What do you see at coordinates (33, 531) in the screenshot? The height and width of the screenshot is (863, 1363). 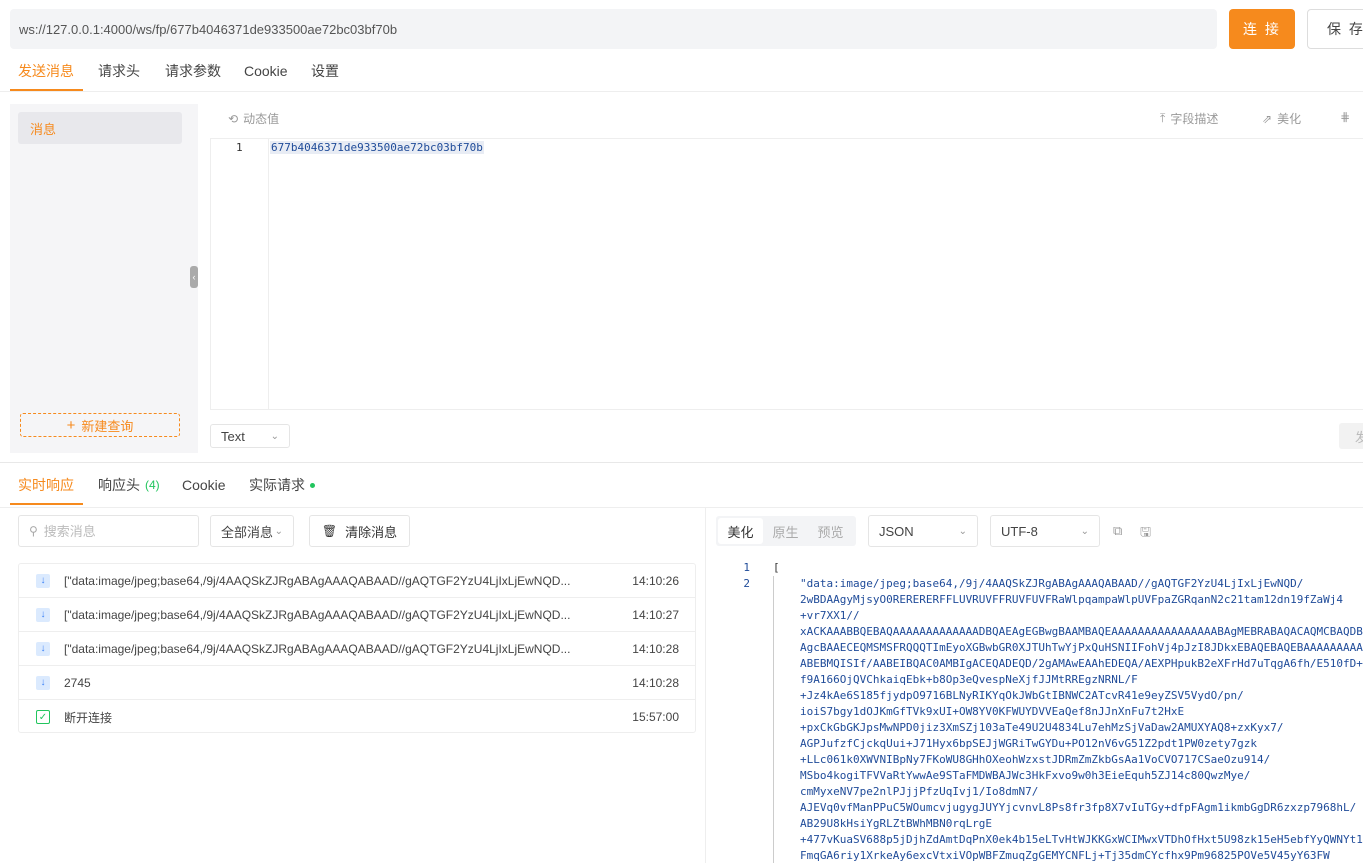 I see `search-icon: ⚲` at bounding box center [33, 531].